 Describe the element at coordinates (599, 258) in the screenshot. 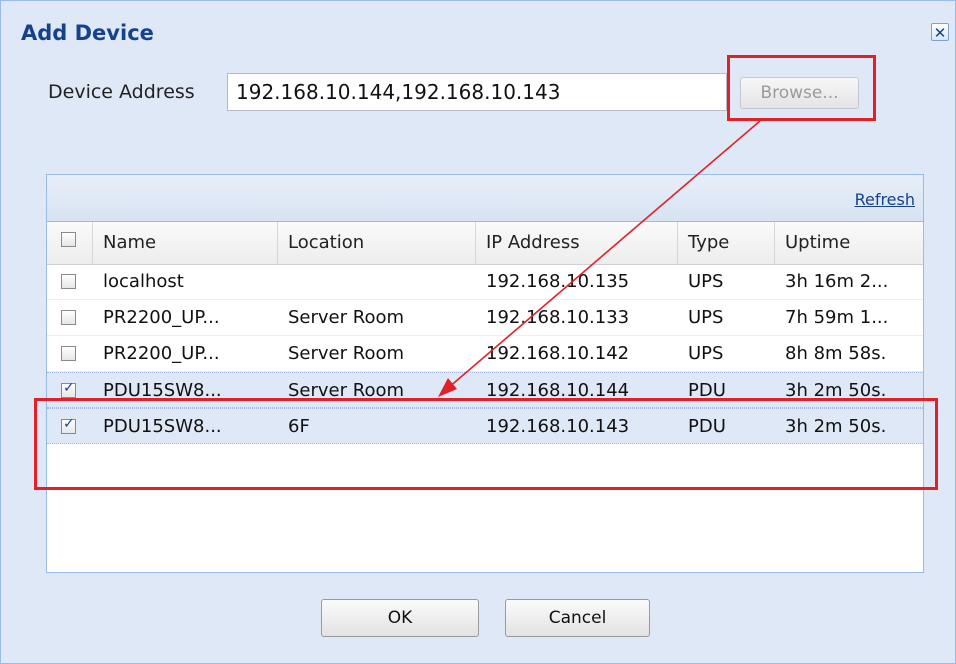

I see `annotation-arrow` at that location.